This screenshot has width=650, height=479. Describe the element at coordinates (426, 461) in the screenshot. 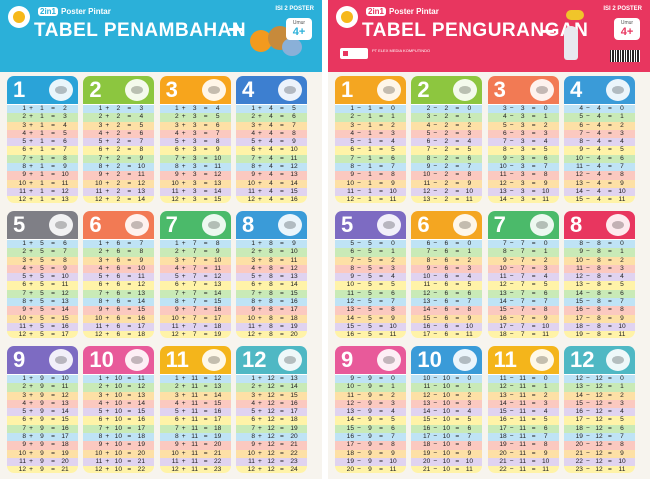

I see `operand-a: 20` at that location.